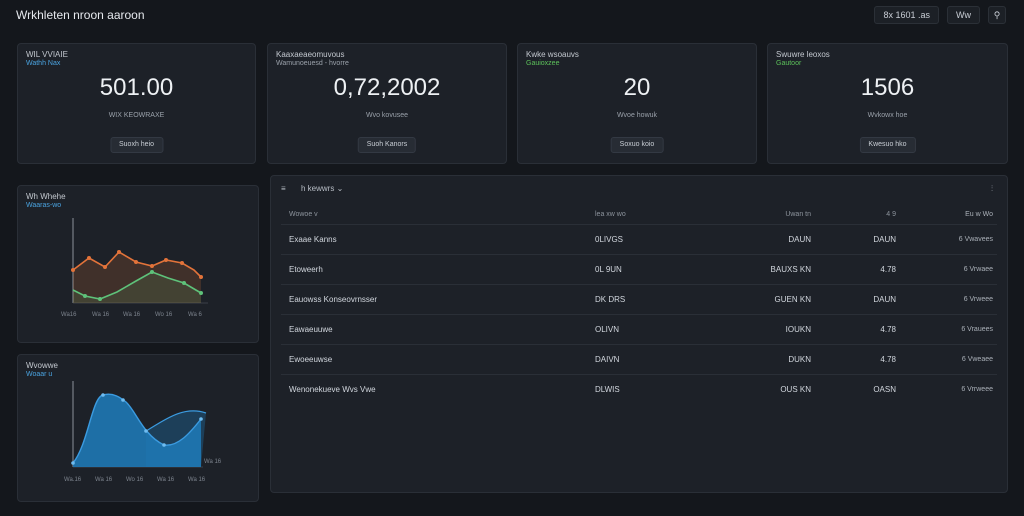 This screenshot has height=516, width=1024. What do you see at coordinates (637, 115) in the screenshot?
I see `kpi-caption: Wvoe howuk` at bounding box center [637, 115].